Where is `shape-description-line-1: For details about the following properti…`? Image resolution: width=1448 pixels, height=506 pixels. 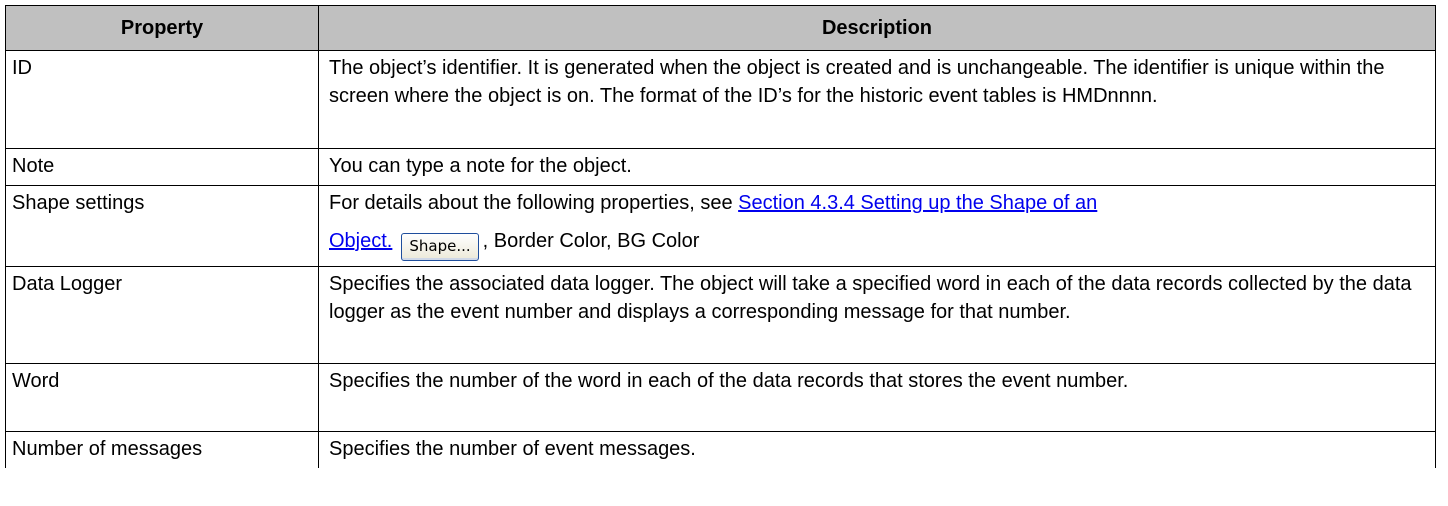
shape-description-line-1: For details about the following properti… is located at coordinates (878, 203).